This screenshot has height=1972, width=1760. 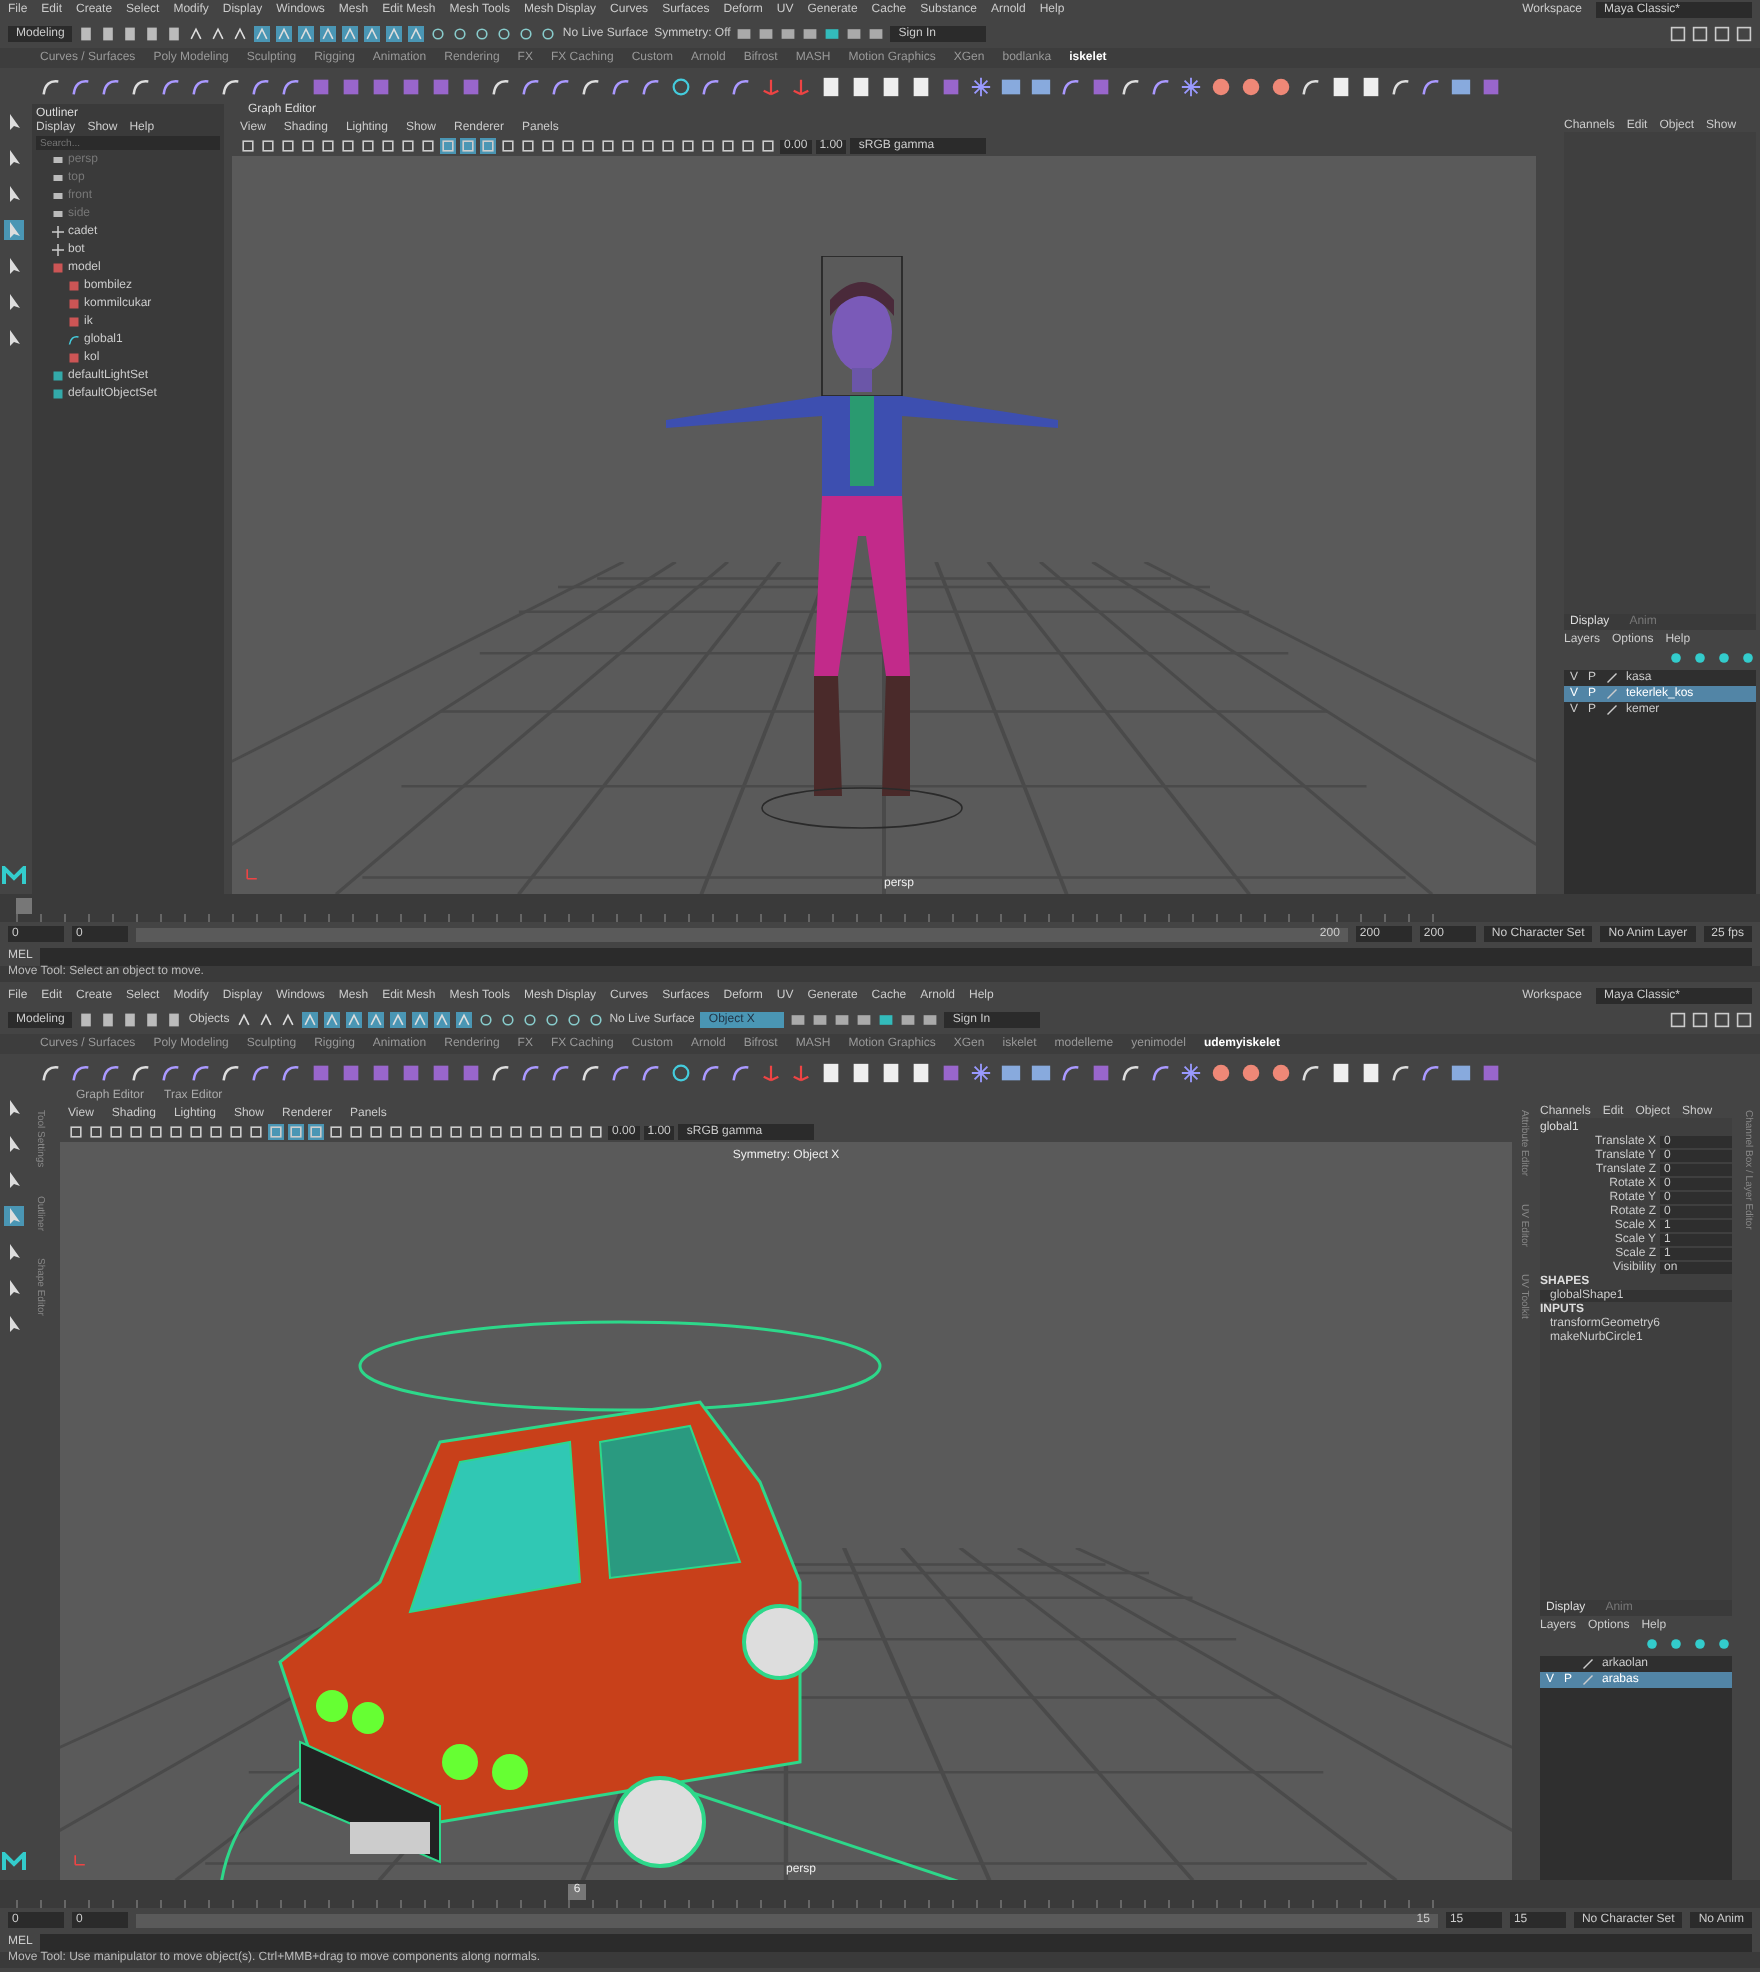 What do you see at coordinates (880, 908) in the screenshot?
I see `time-slider` at bounding box center [880, 908].